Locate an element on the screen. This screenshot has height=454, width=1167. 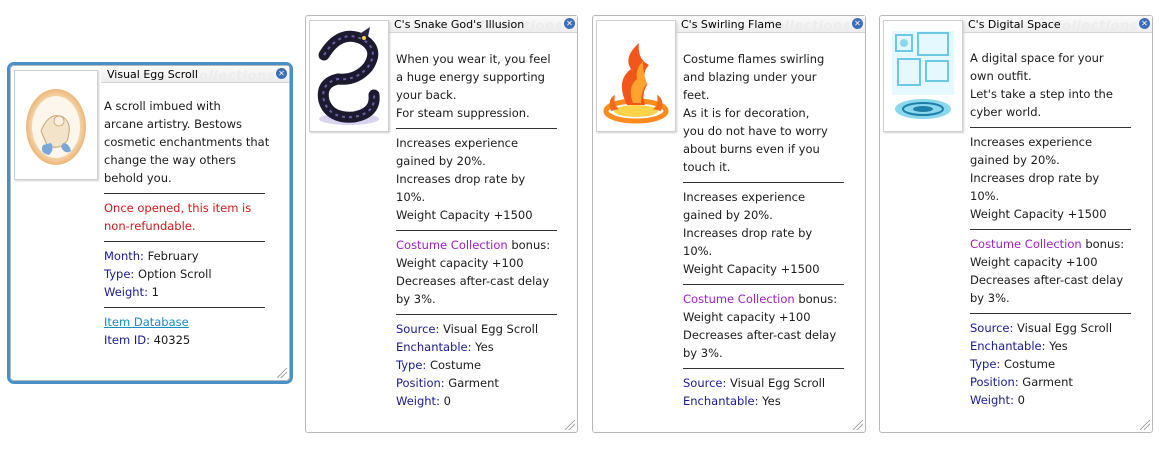
tooltip-titlebar: Collections C's Digital Space ✕ is located at coordinates (1057, 25).